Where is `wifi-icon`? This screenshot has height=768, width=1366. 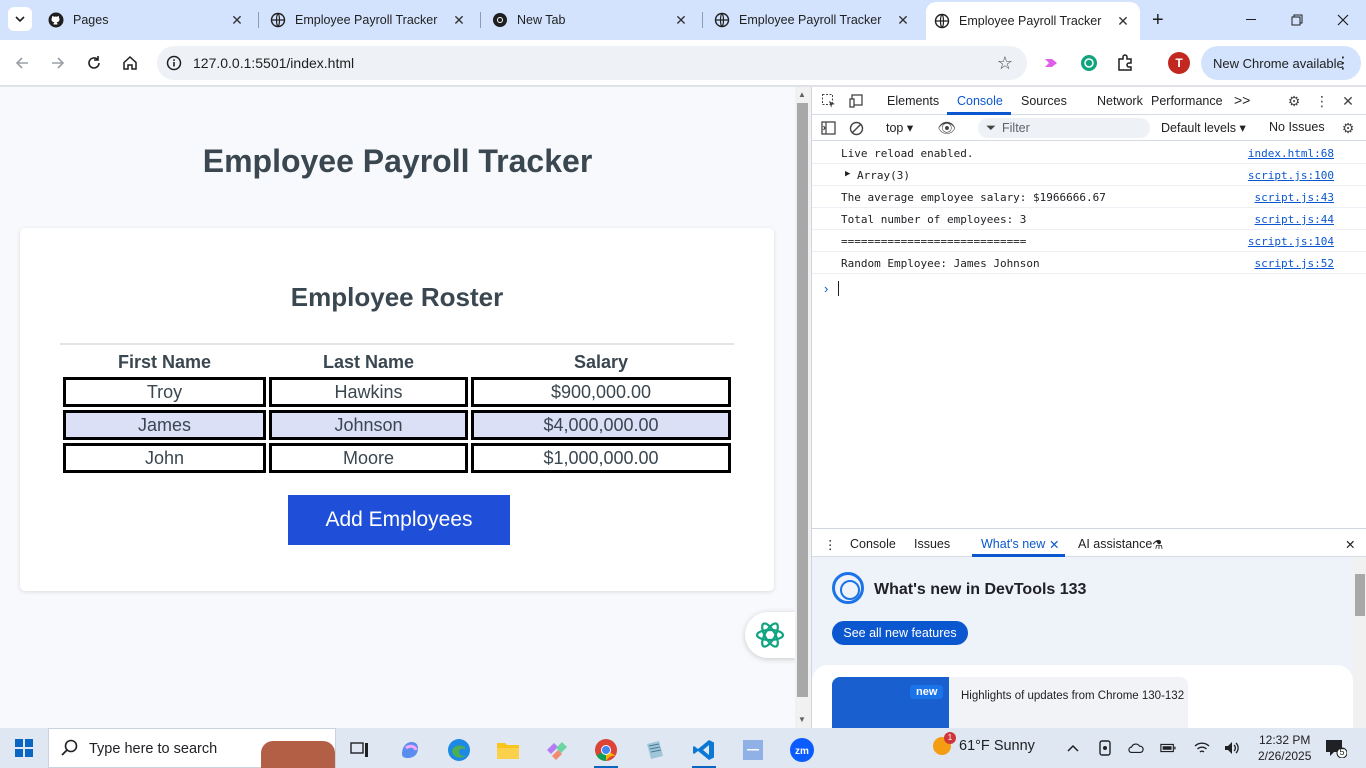
wifi-icon is located at coordinates (1202, 748).